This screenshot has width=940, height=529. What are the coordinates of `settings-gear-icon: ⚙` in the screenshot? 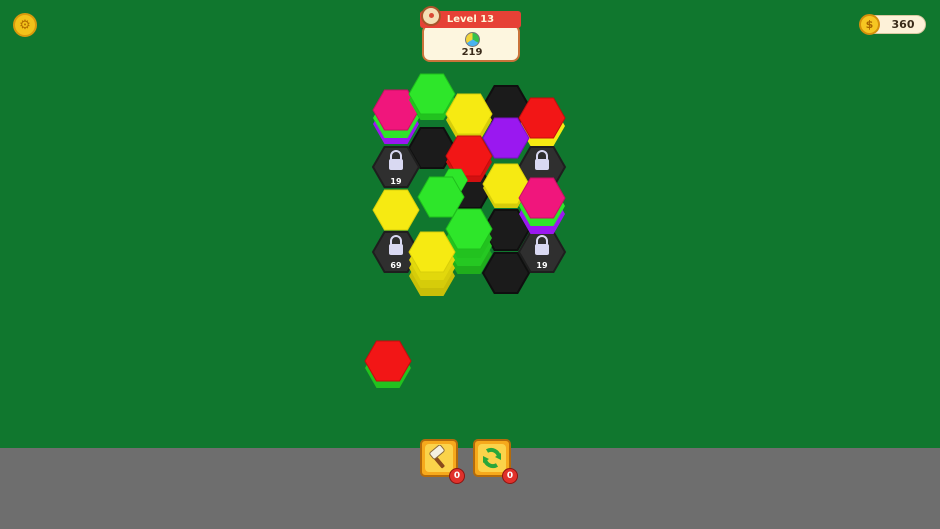 It's located at (25, 25).